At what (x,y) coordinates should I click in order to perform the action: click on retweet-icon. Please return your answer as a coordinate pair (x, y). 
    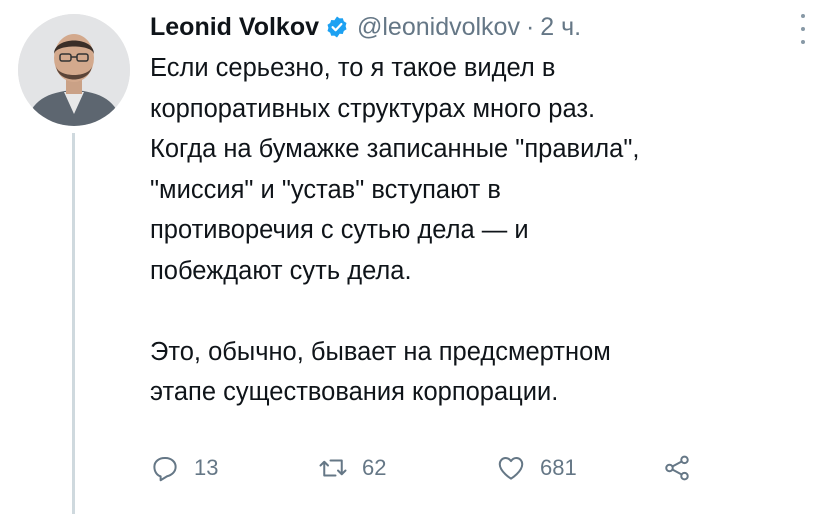
    Looking at the image, I should click on (333, 468).